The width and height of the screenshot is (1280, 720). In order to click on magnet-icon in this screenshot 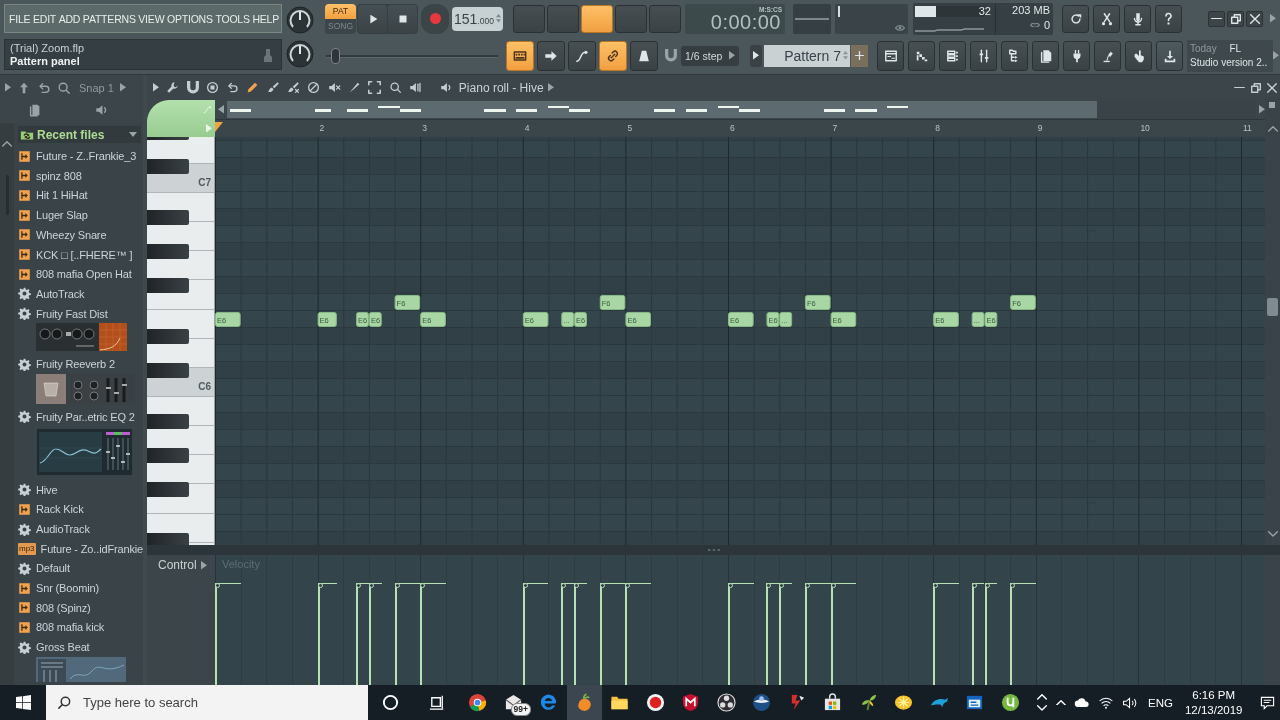, I will do `click(192, 87)`.